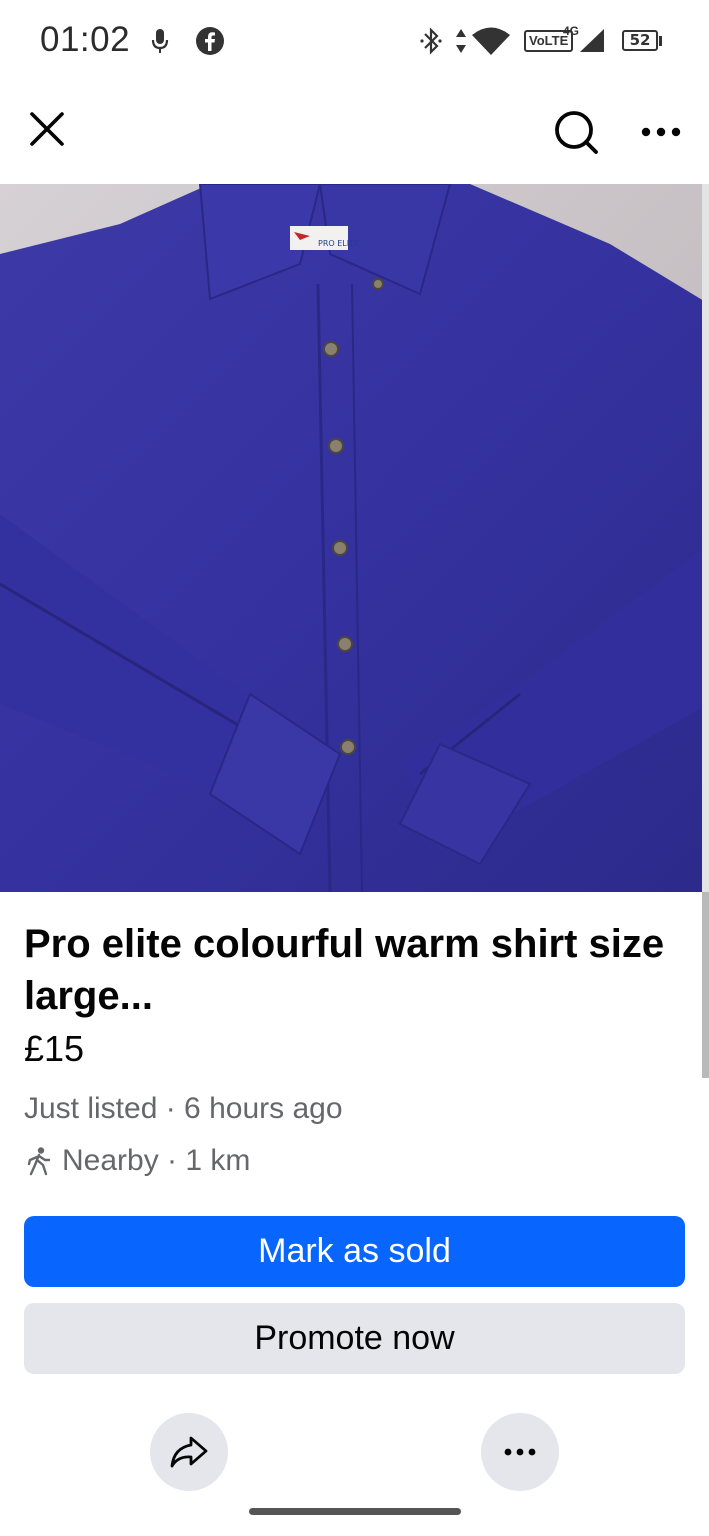 The width and height of the screenshot is (709, 1536). What do you see at coordinates (156, 1160) in the screenshot?
I see `location-text: Nearby · 1 km` at bounding box center [156, 1160].